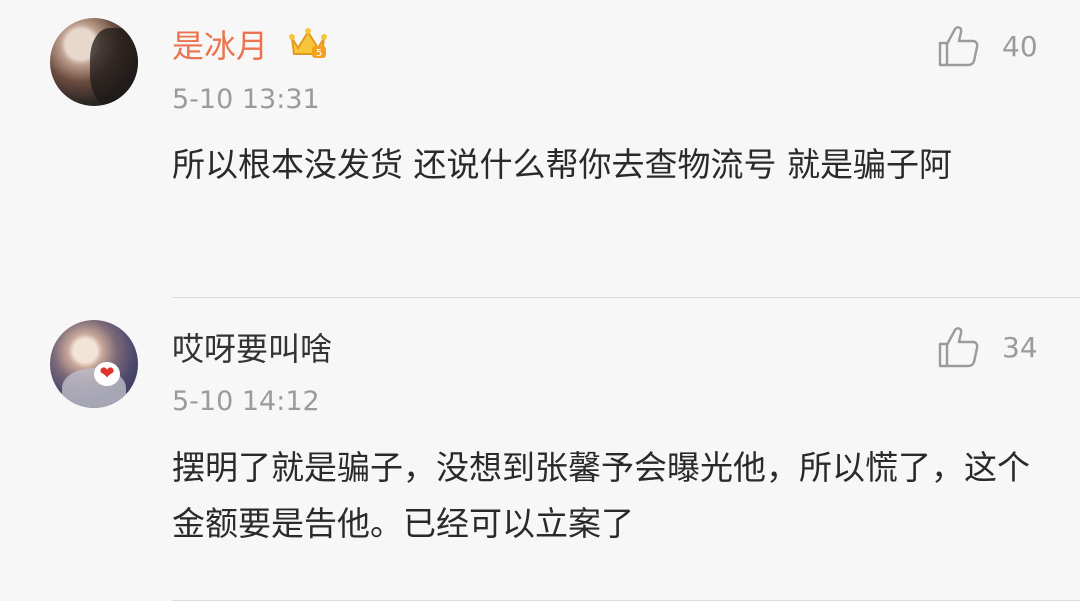 The width and height of the screenshot is (1080, 601). What do you see at coordinates (991, 348) in the screenshot?
I see `like-button: 34` at bounding box center [991, 348].